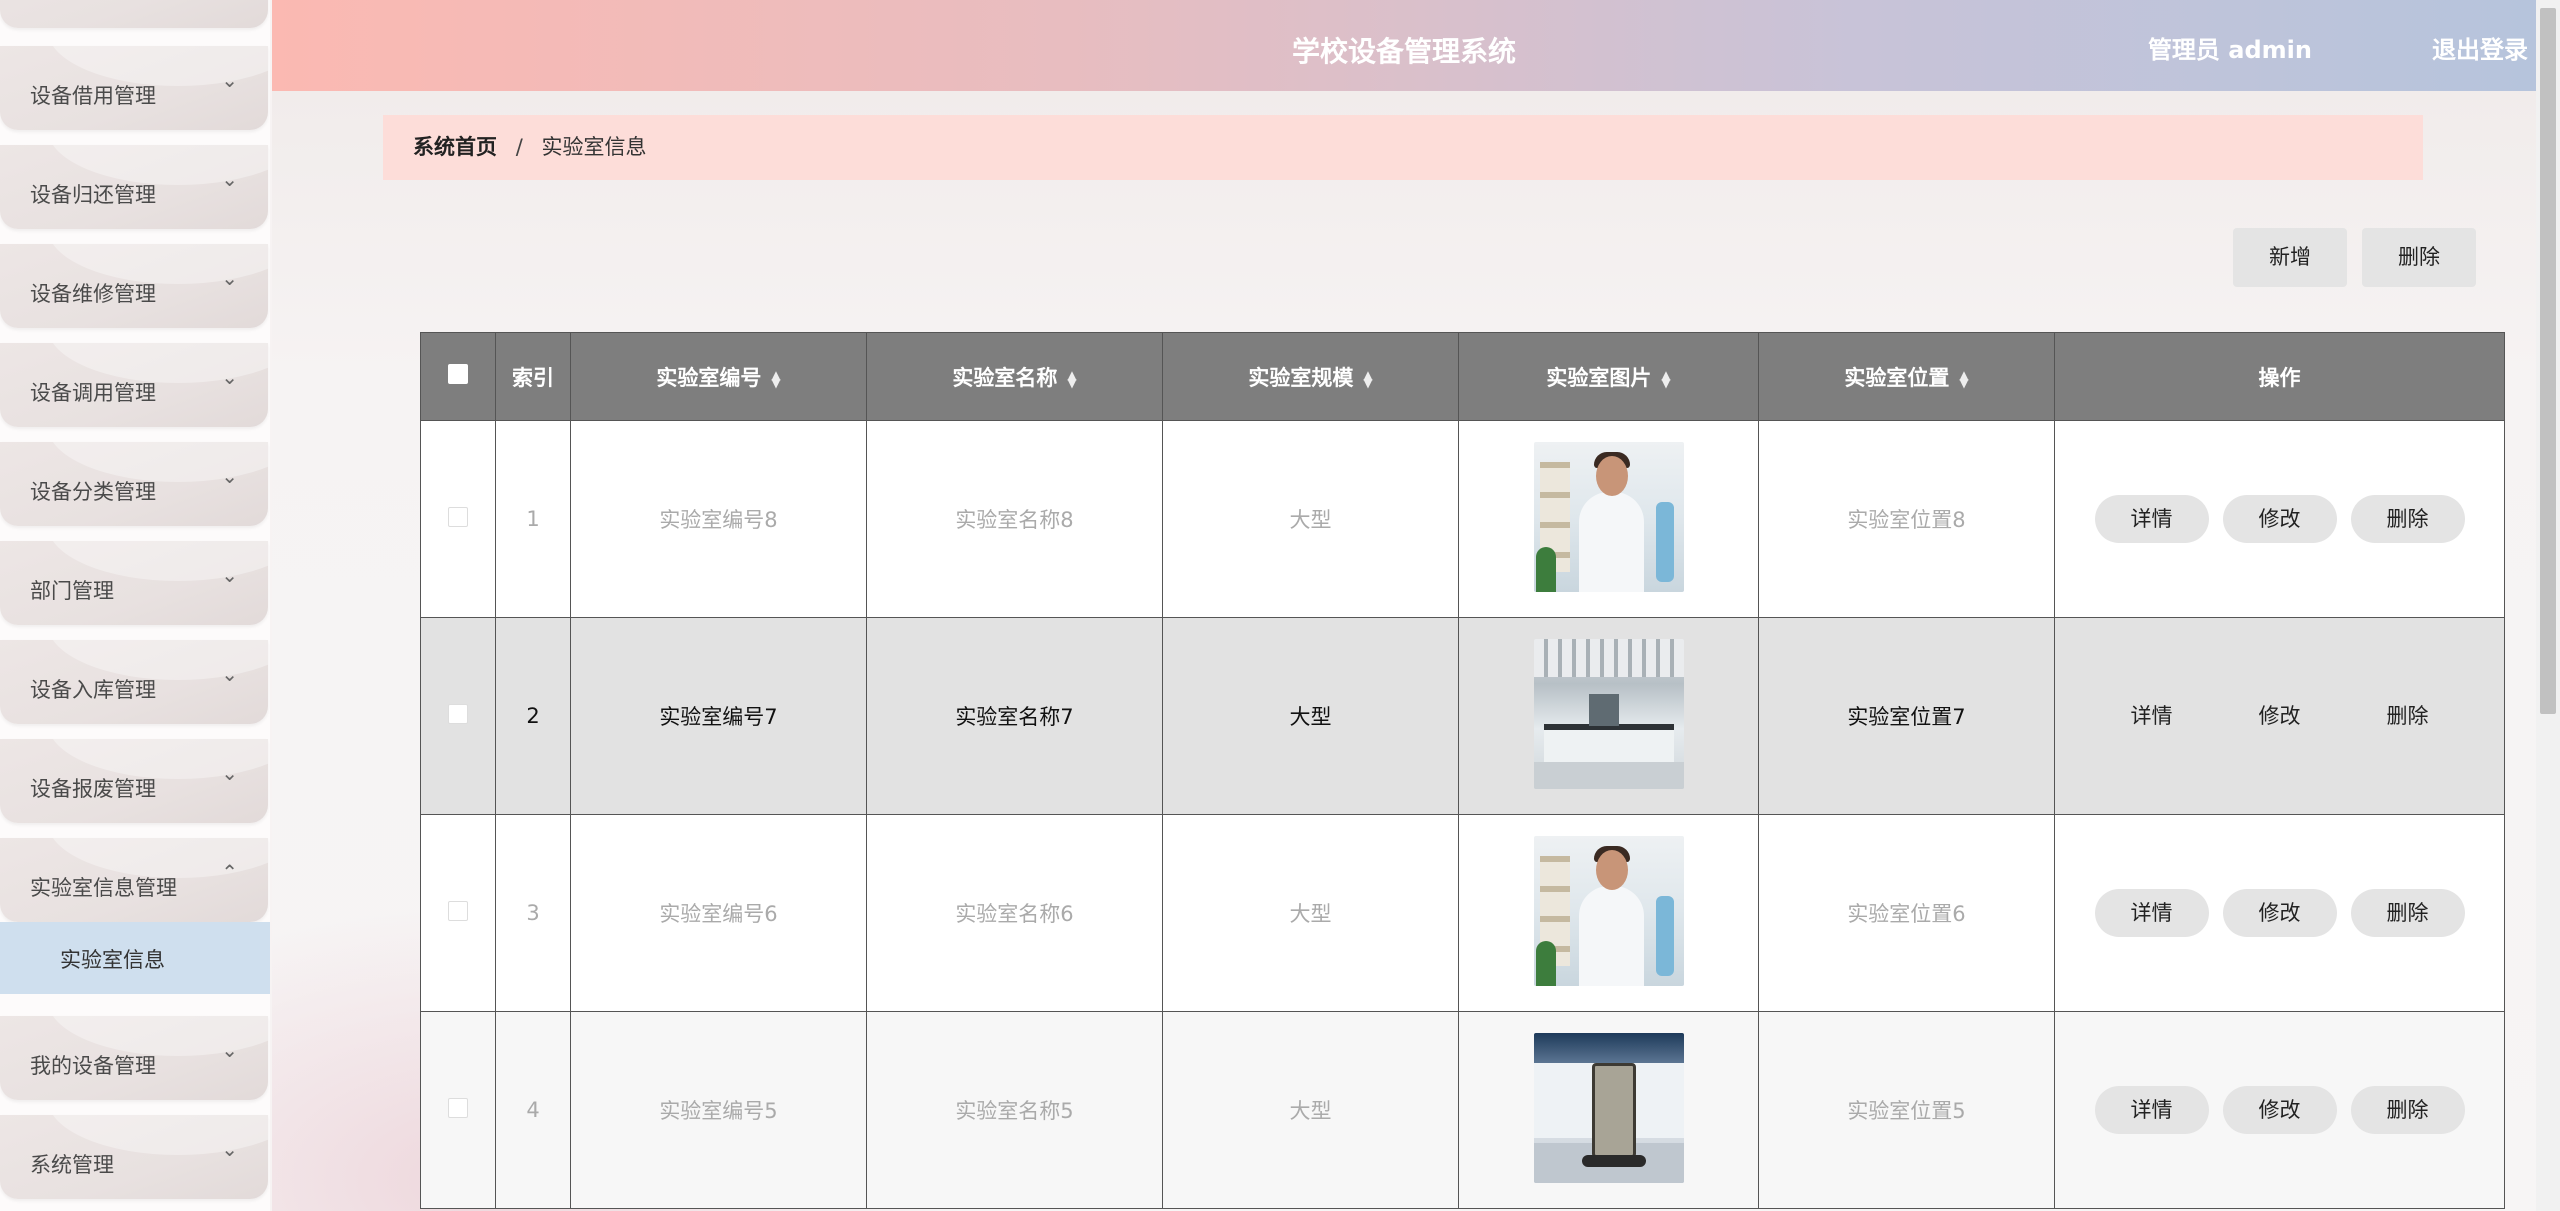 The height and width of the screenshot is (1211, 2560). I want to click on sidebar-subitem-lab-info: 实验室信息, so click(135, 958).